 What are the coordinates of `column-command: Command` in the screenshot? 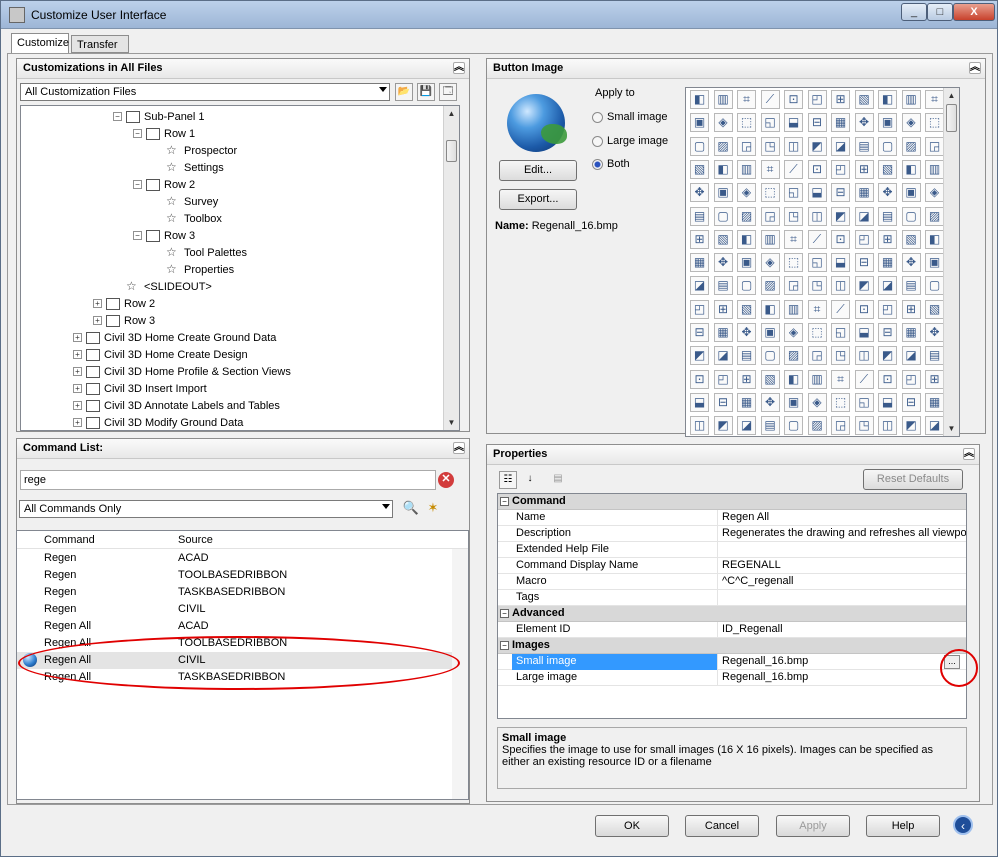 It's located at (69, 540).